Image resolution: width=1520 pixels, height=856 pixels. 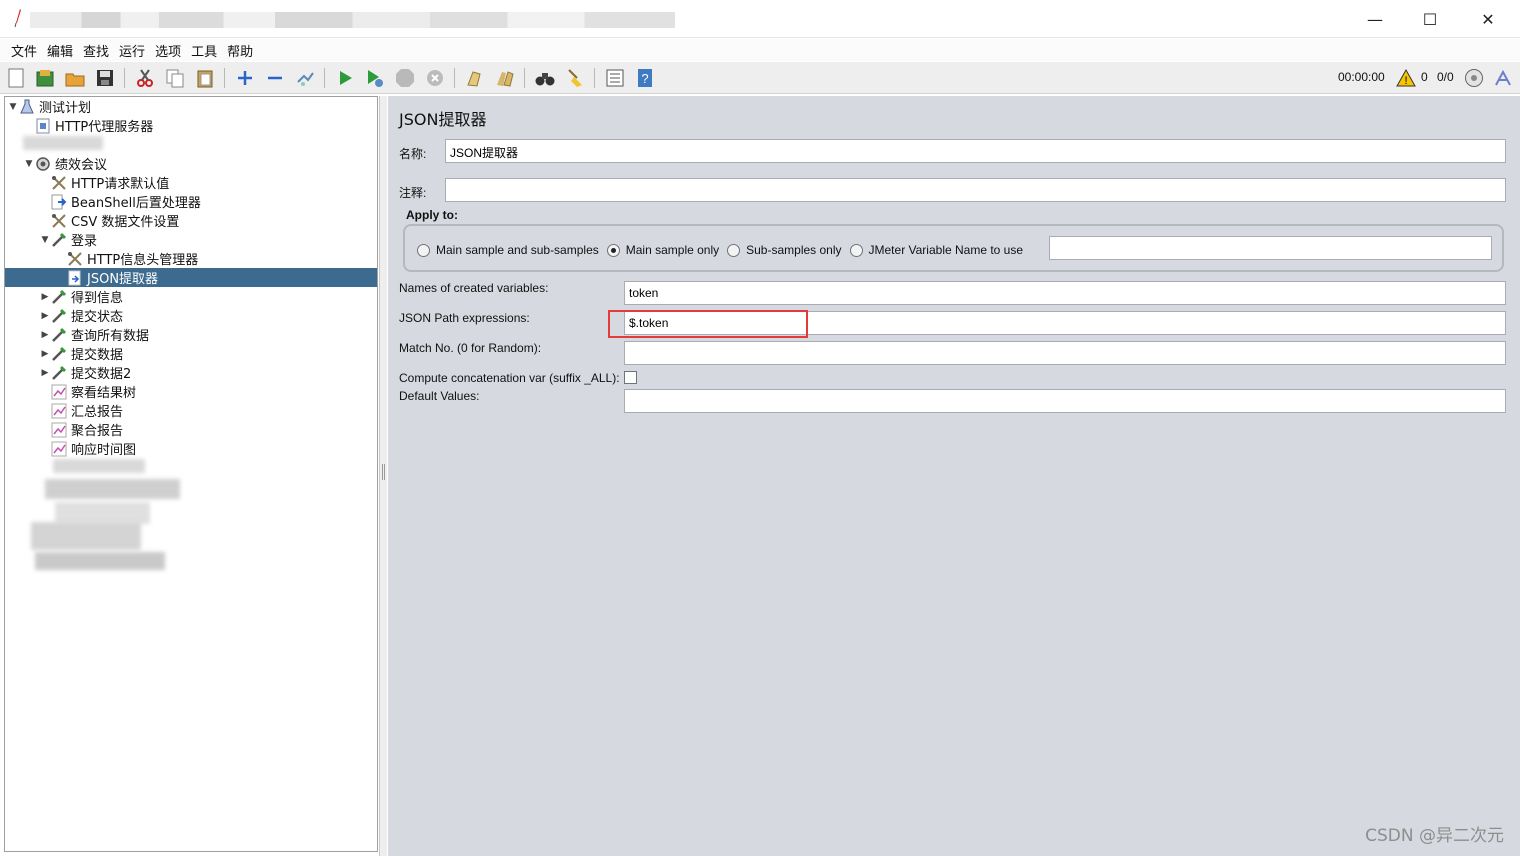 I want to click on tree-item: 聚合报告, so click(x=81, y=429).